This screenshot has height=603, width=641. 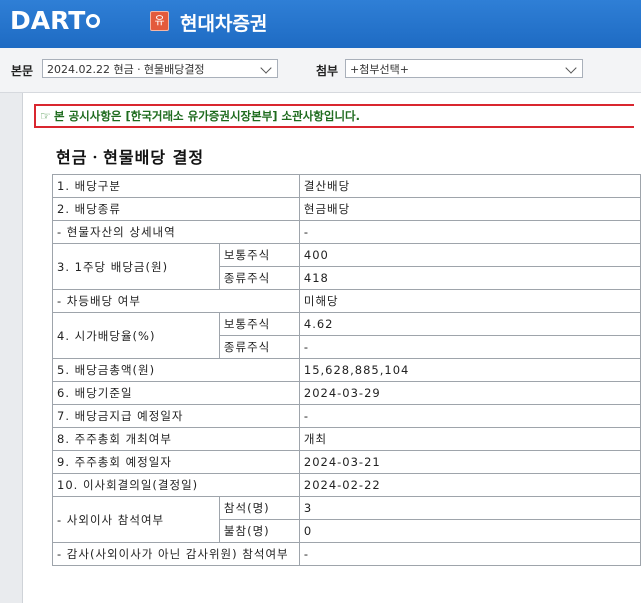 I want to click on row-label: 1. 배당구분, so click(x=176, y=186).